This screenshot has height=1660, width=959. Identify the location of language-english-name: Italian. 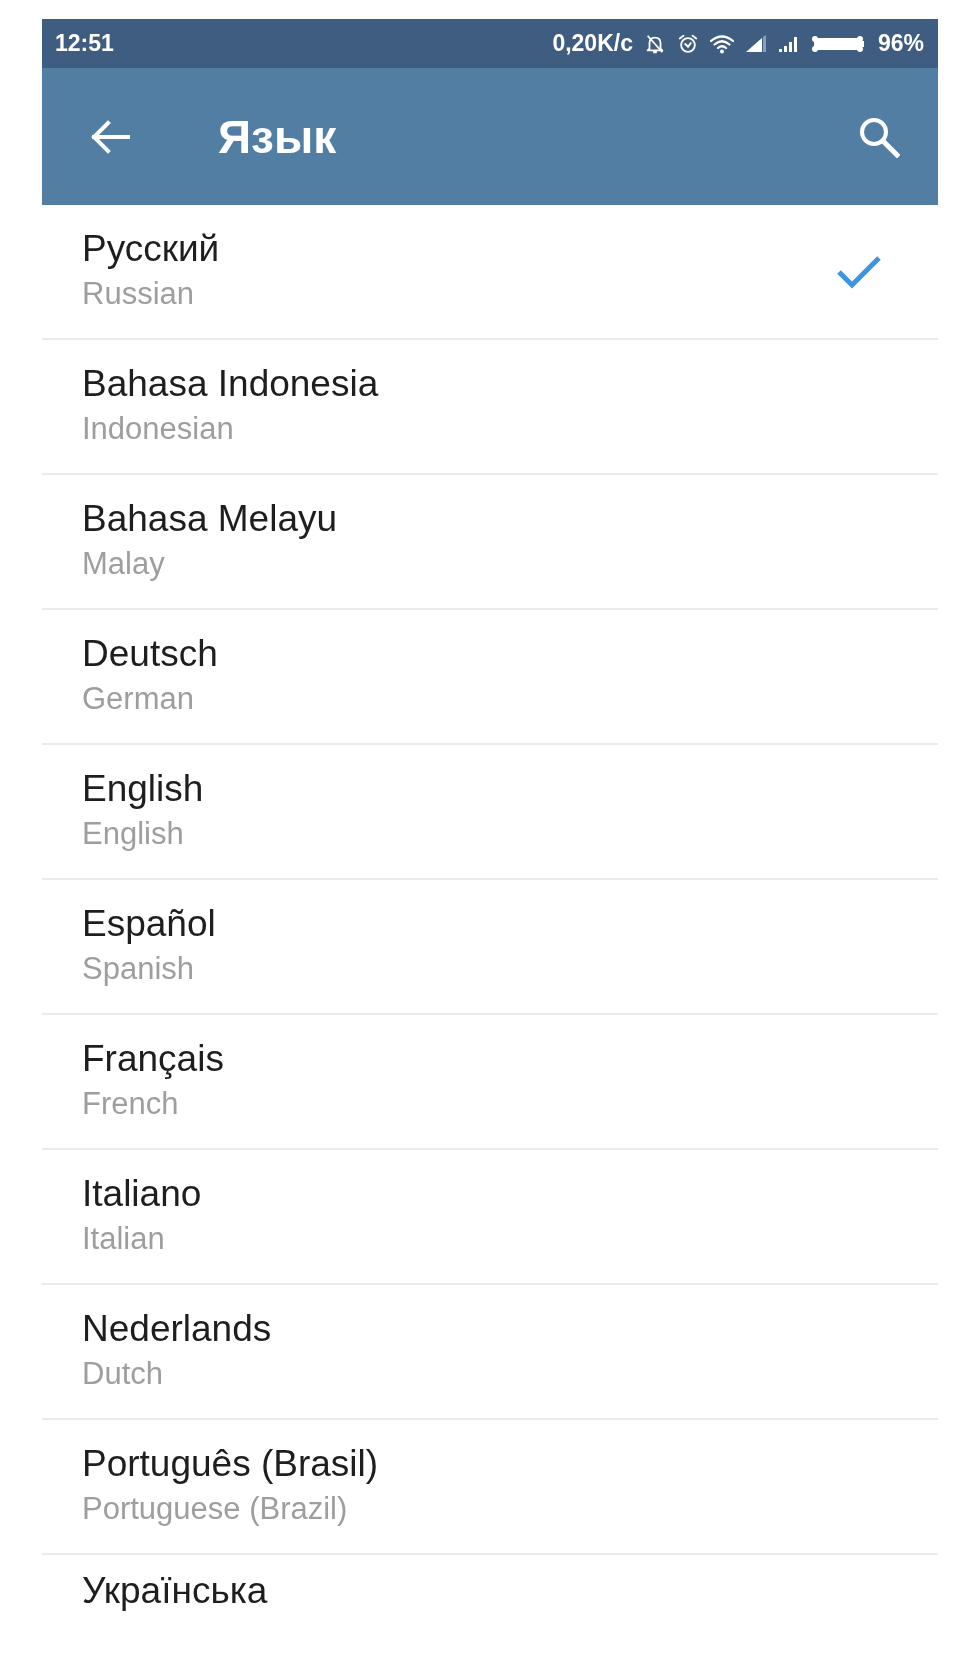
(124, 1238).